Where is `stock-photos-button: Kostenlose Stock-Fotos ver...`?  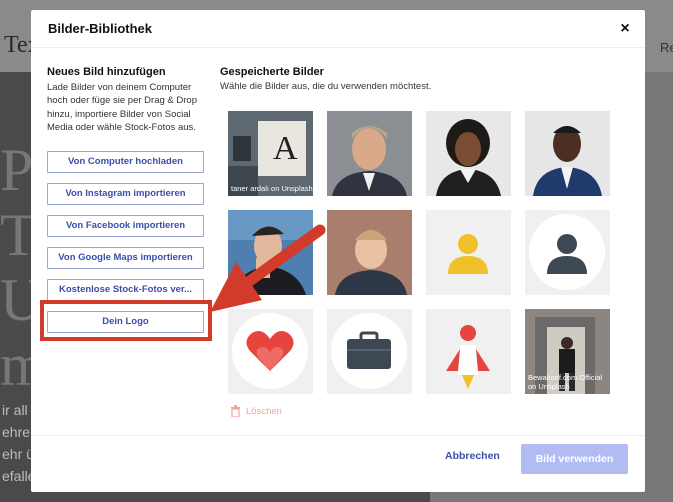 stock-photos-button: Kostenlose Stock-Fotos ver... is located at coordinates (125, 290).